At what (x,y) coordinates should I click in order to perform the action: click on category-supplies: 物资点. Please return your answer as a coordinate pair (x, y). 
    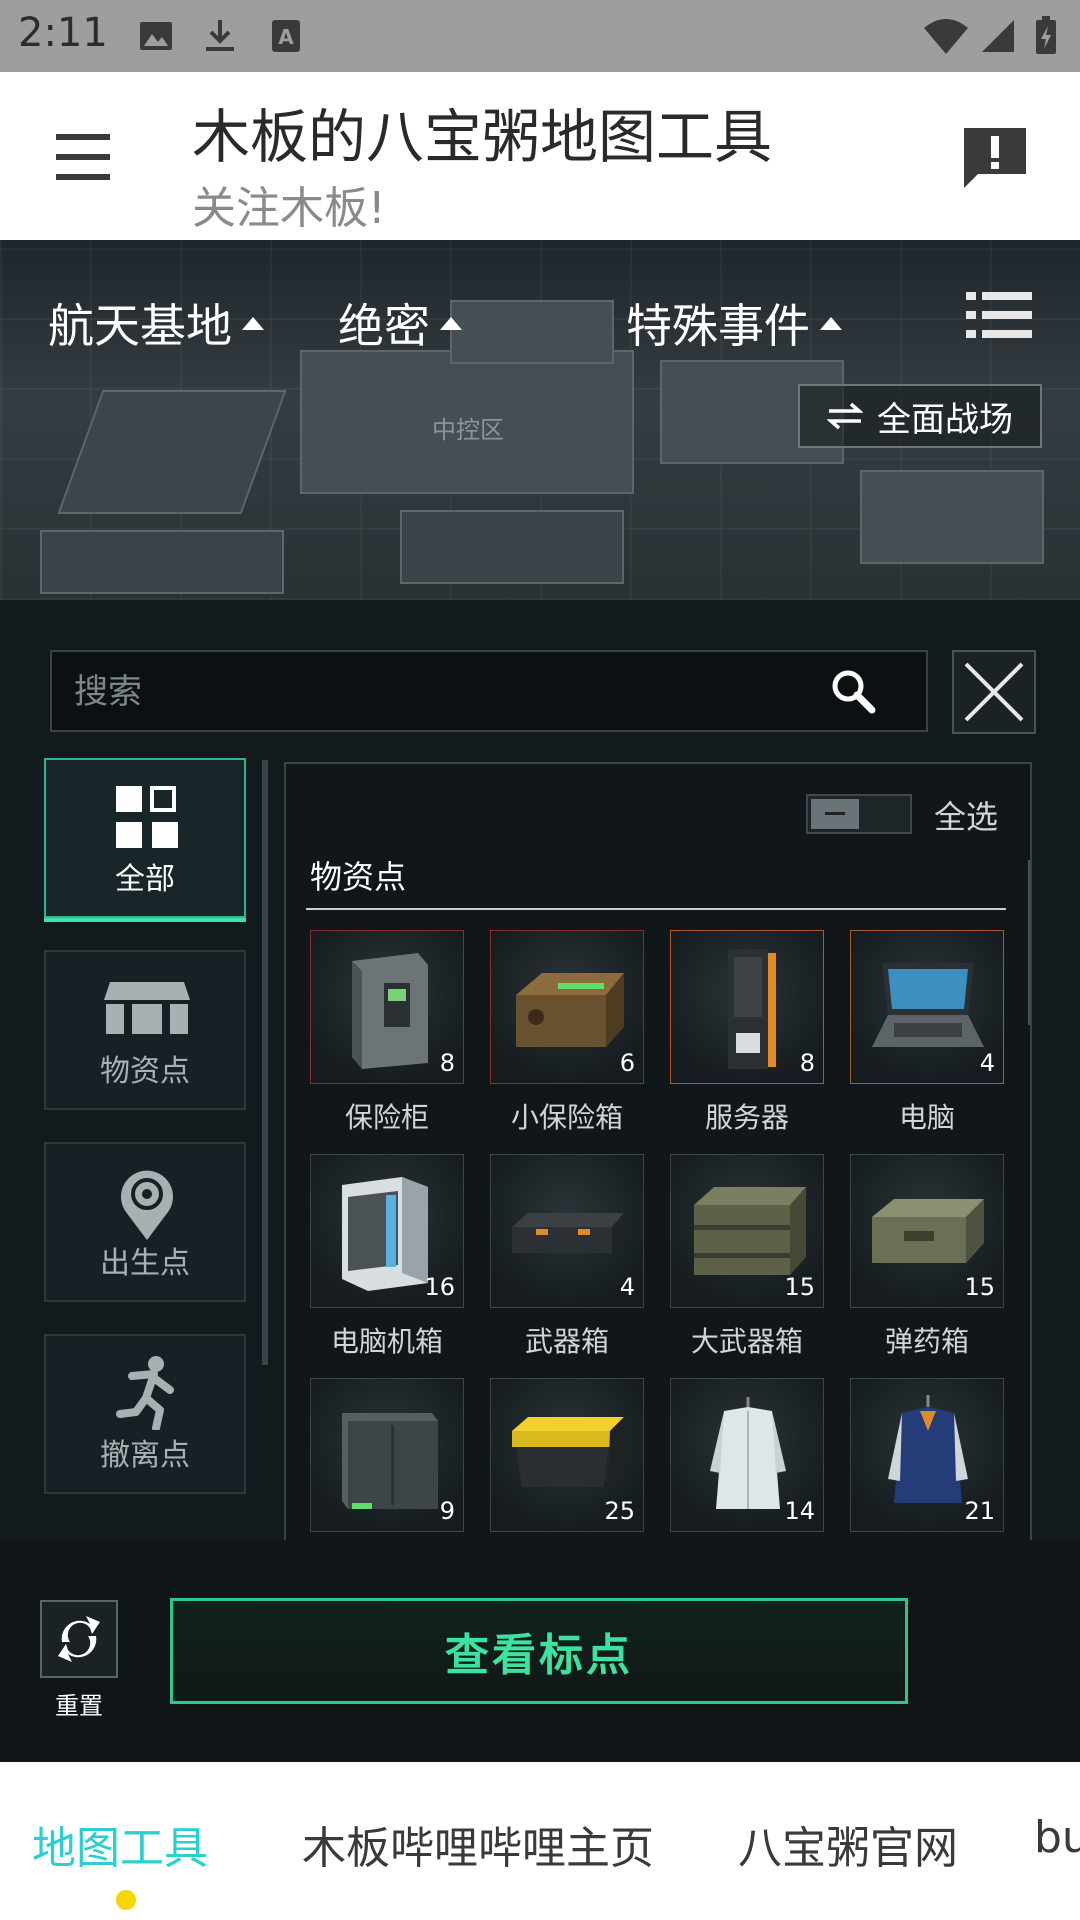
    Looking at the image, I should click on (145, 1030).